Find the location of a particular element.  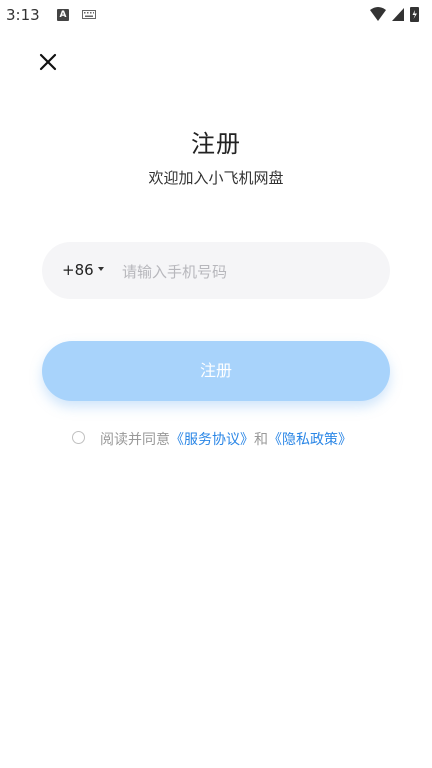

service-agreement-link: 《服务协议》 is located at coordinates (212, 440).